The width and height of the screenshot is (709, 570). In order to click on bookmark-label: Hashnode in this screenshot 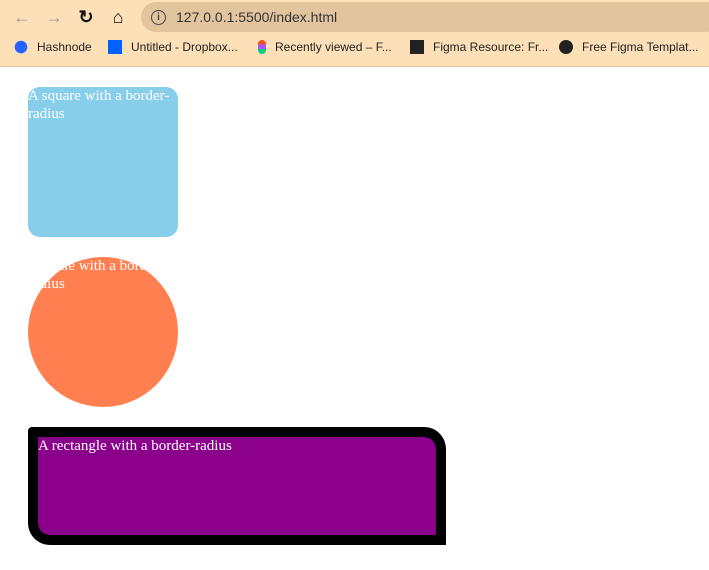, I will do `click(64, 47)`.